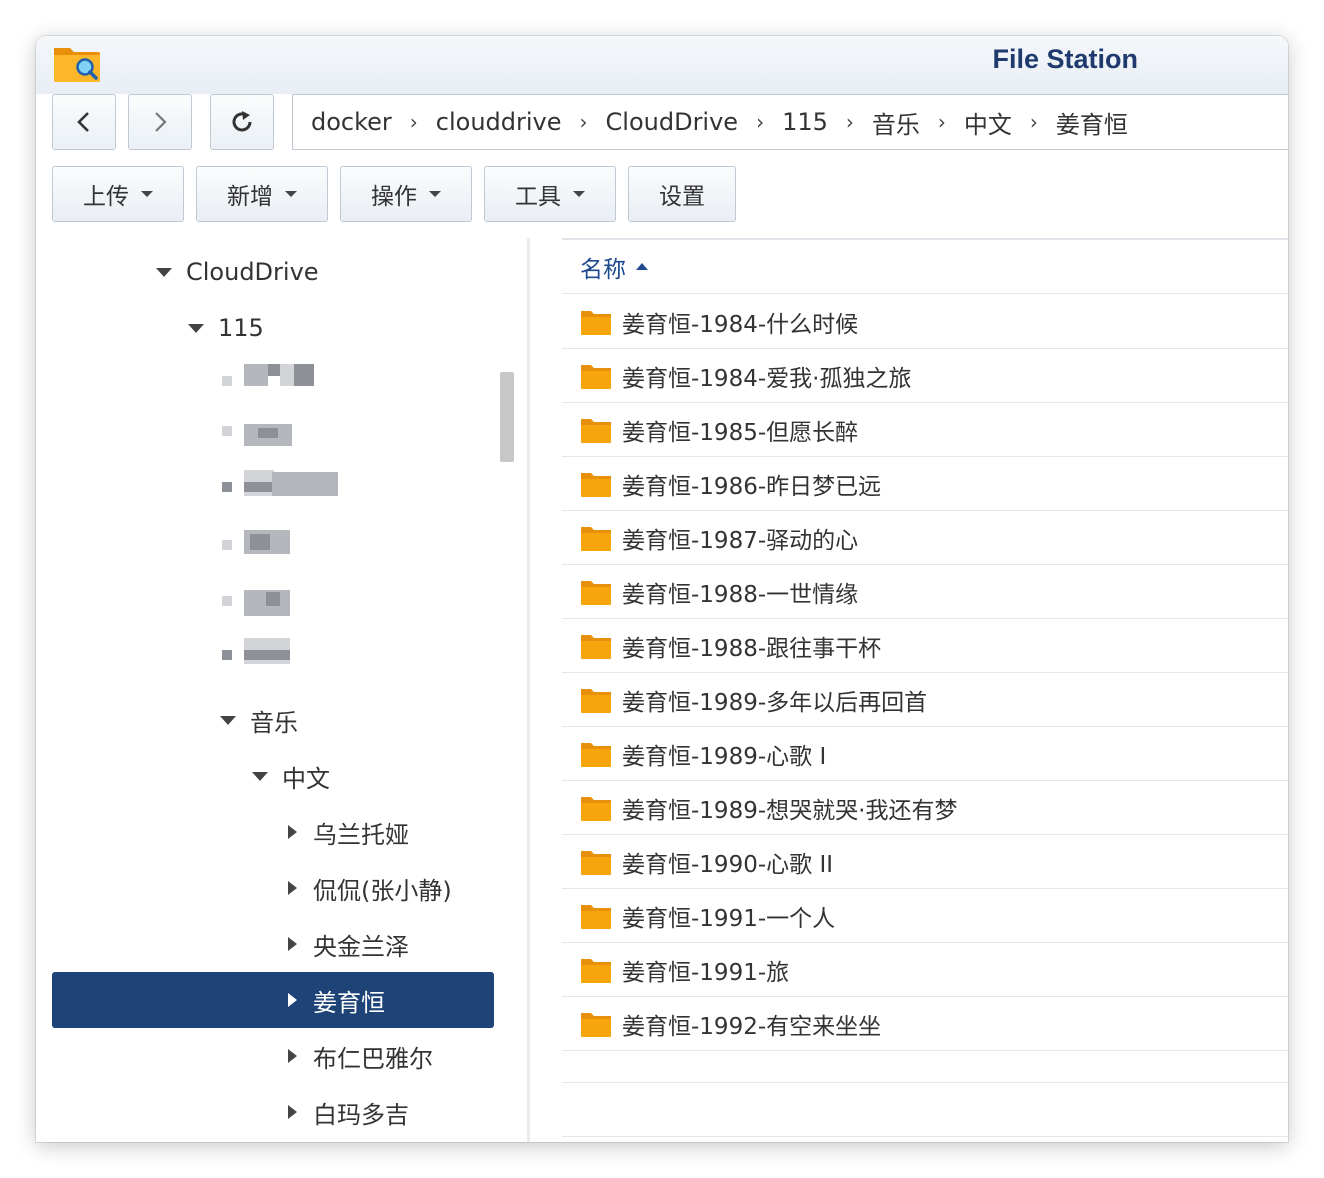 This screenshot has width=1324, height=1178. What do you see at coordinates (273, 1056) in the screenshot?
I see `tree-item-artist: 布仁巴雅尔` at bounding box center [273, 1056].